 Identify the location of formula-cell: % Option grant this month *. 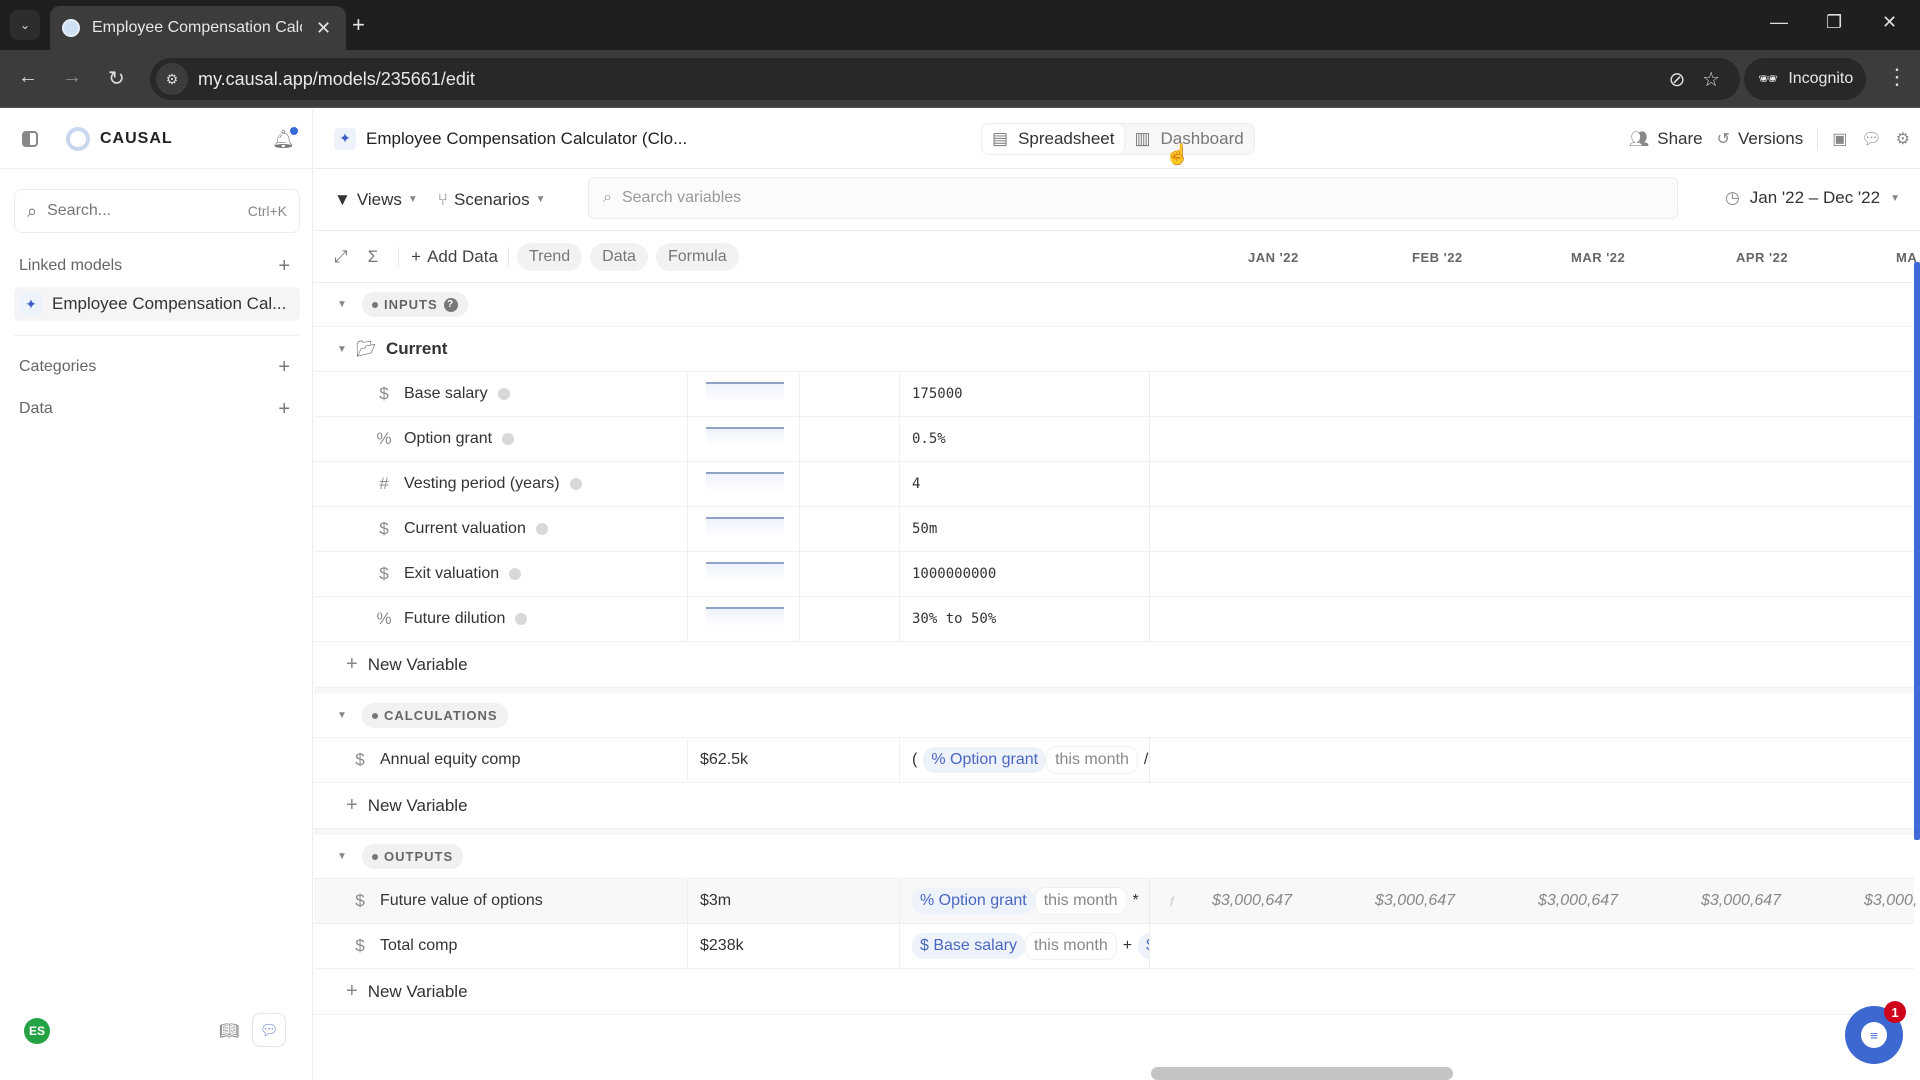
(1025, 901).